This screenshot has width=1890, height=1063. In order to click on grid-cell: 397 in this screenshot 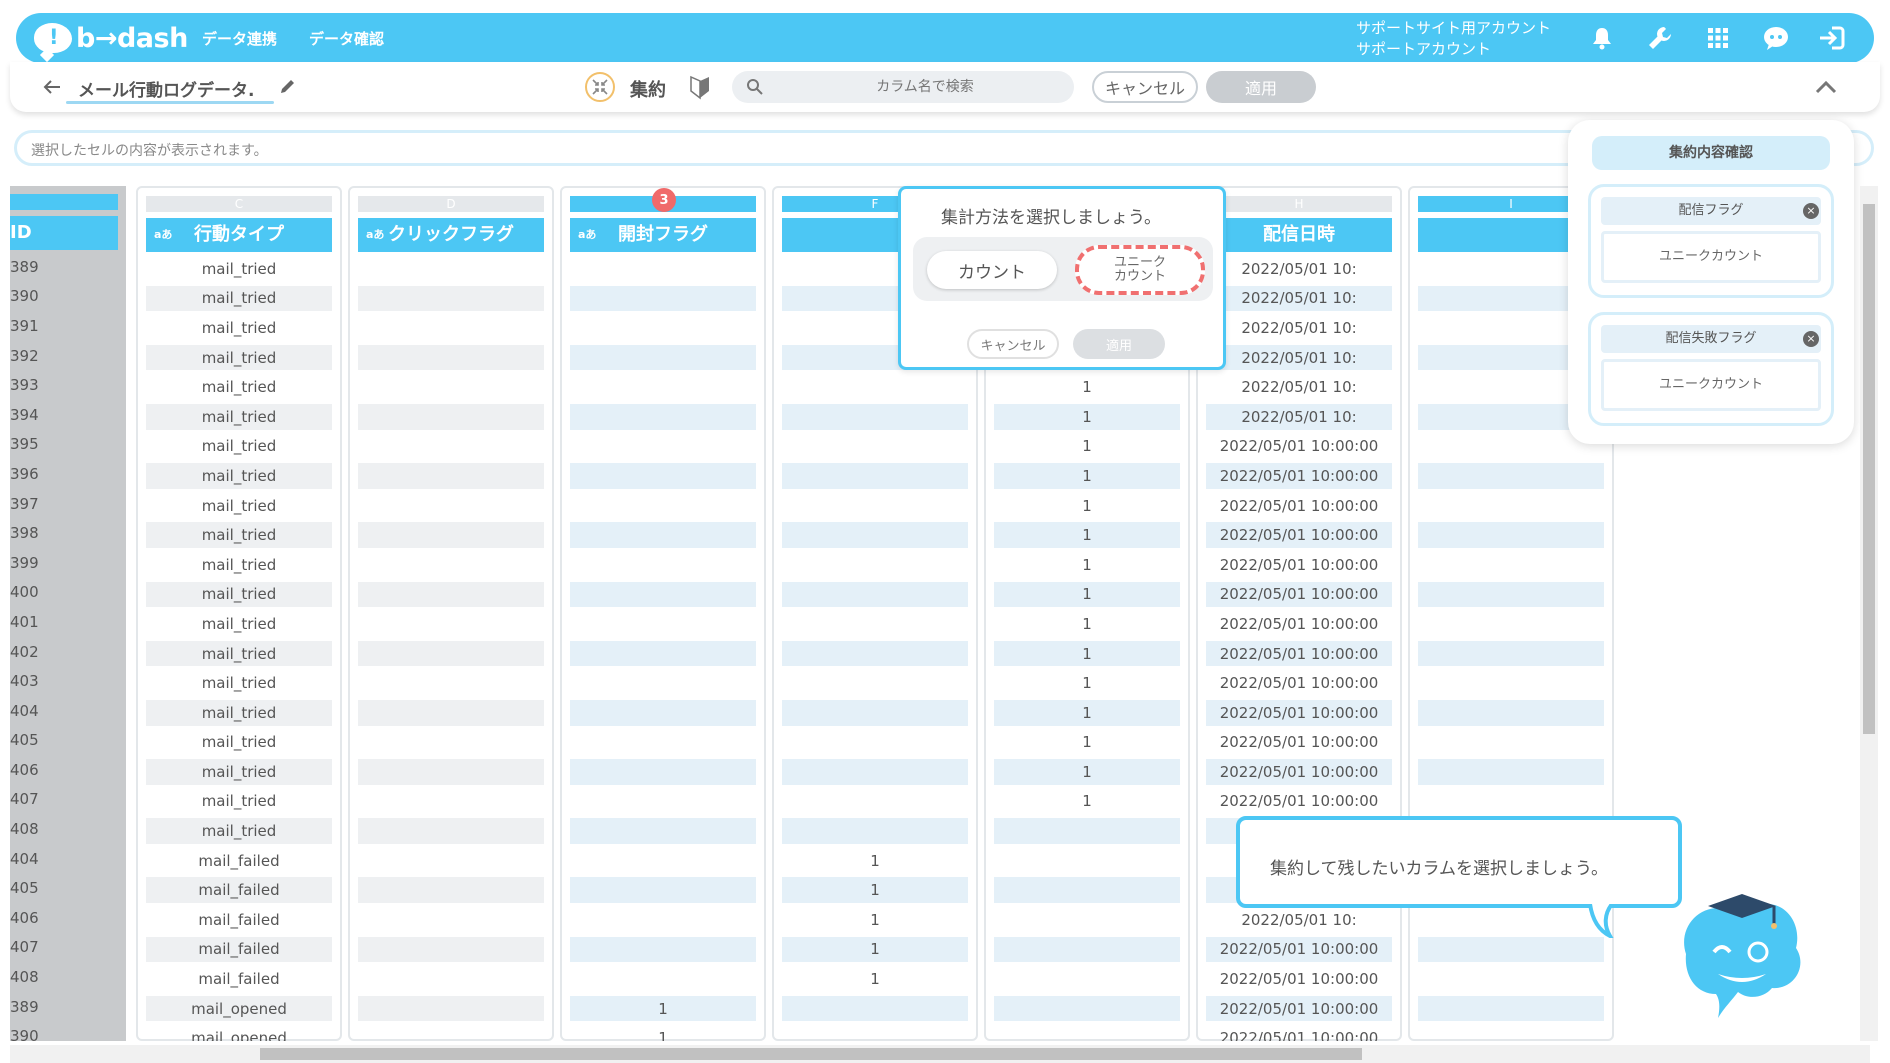, I will do `click(64, 504)`.